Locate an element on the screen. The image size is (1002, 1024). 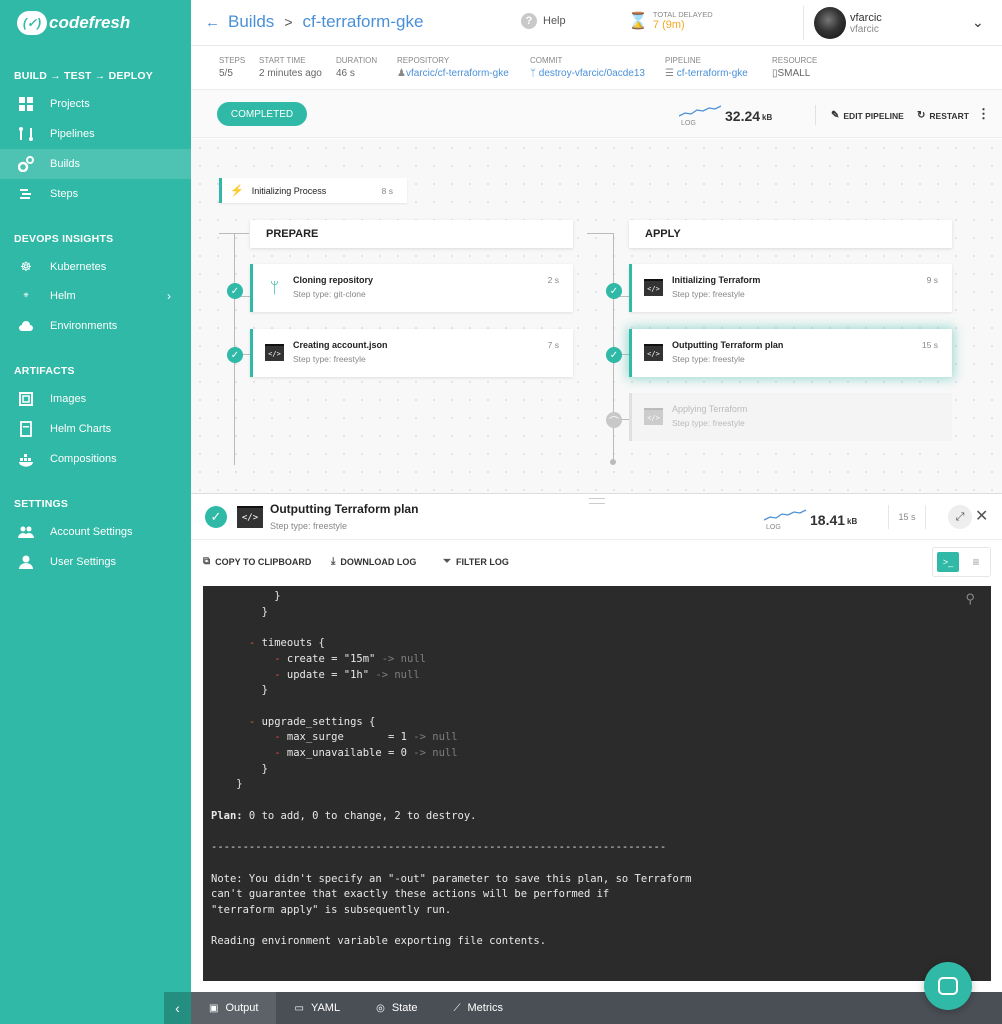
resize-handle is located at coordinates (597, 501).